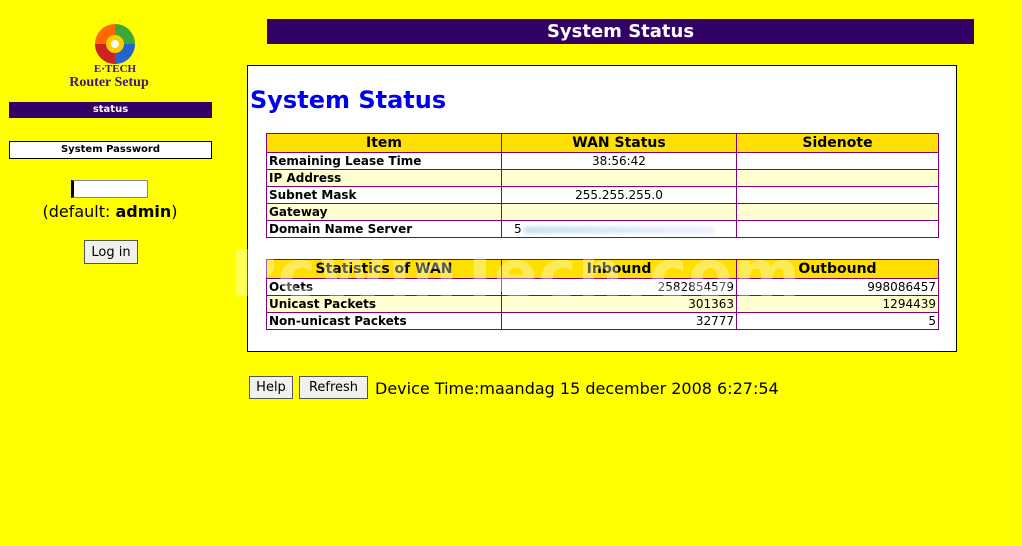  What do you see at coordinates (384, 287) in the screenshot?
I see `row-label: Octets` at bounding box center [384, 287].